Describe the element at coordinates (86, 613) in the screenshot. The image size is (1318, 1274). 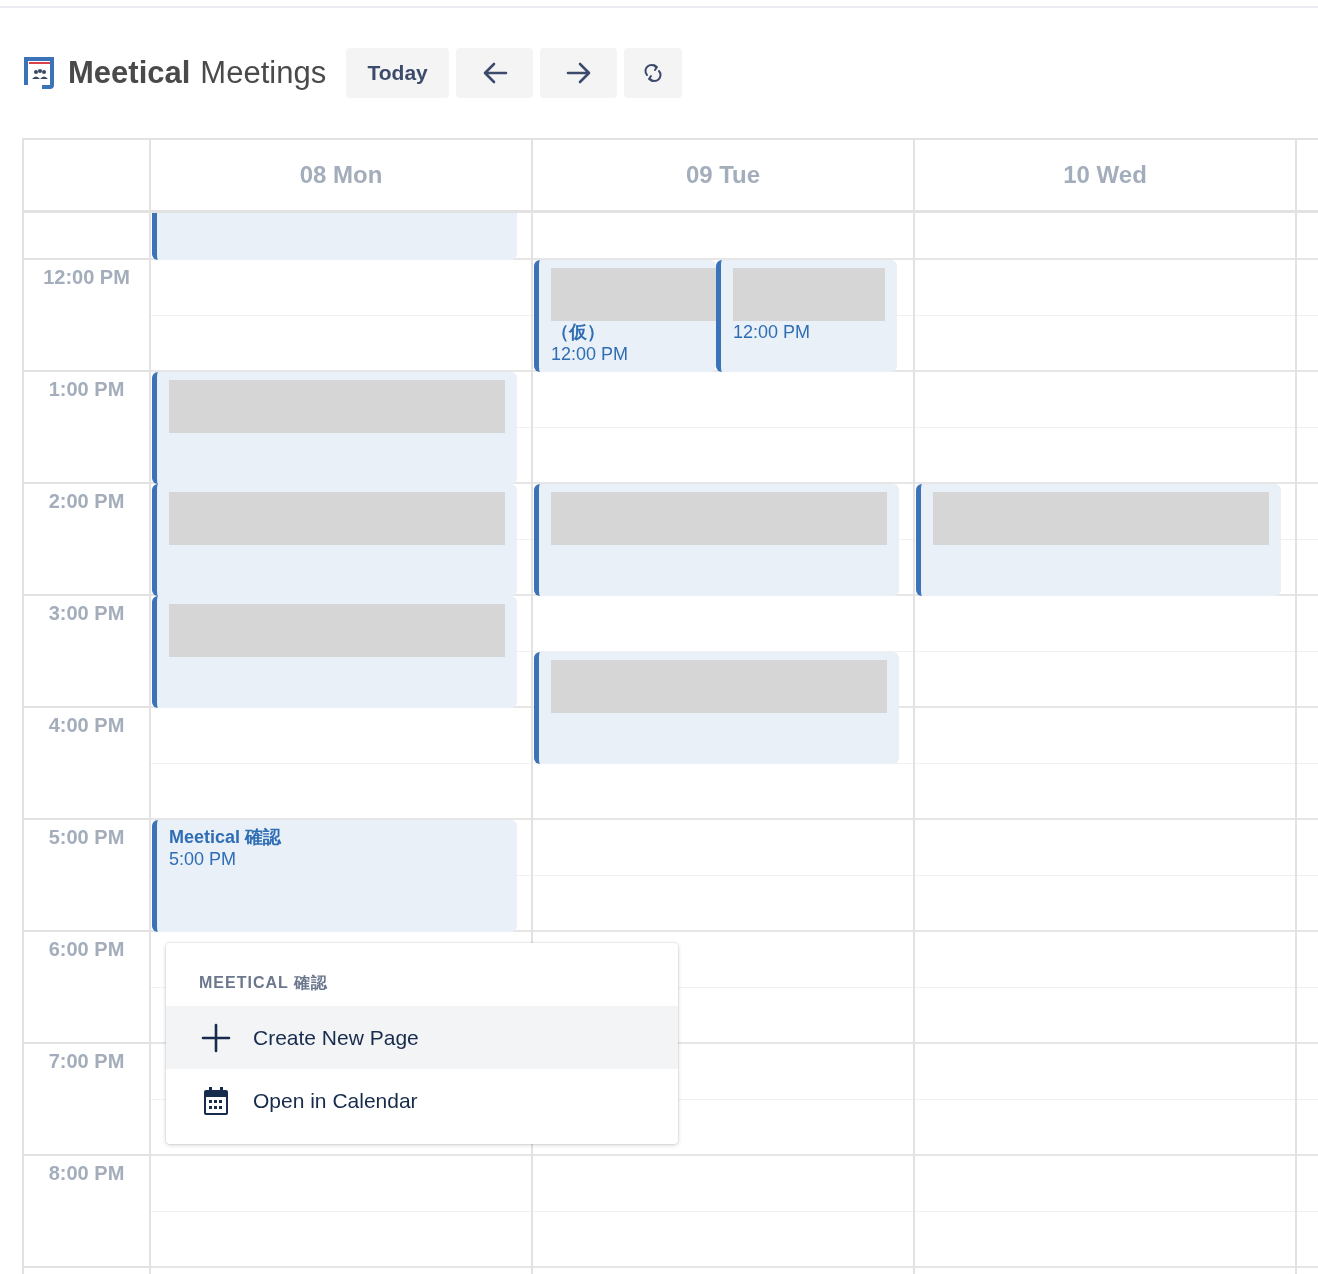
I see `time-label: 3:00 PM` at that location.